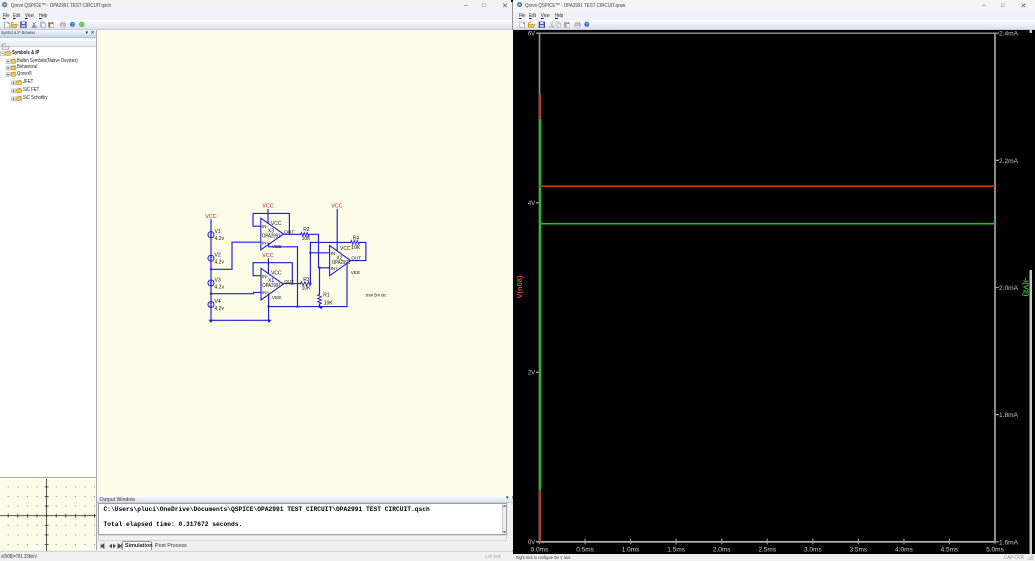  What do you see at coordinates (631, 550) in the screenshot?
I see `svg-text: 1.0ms` at bounding box center [631, 550].